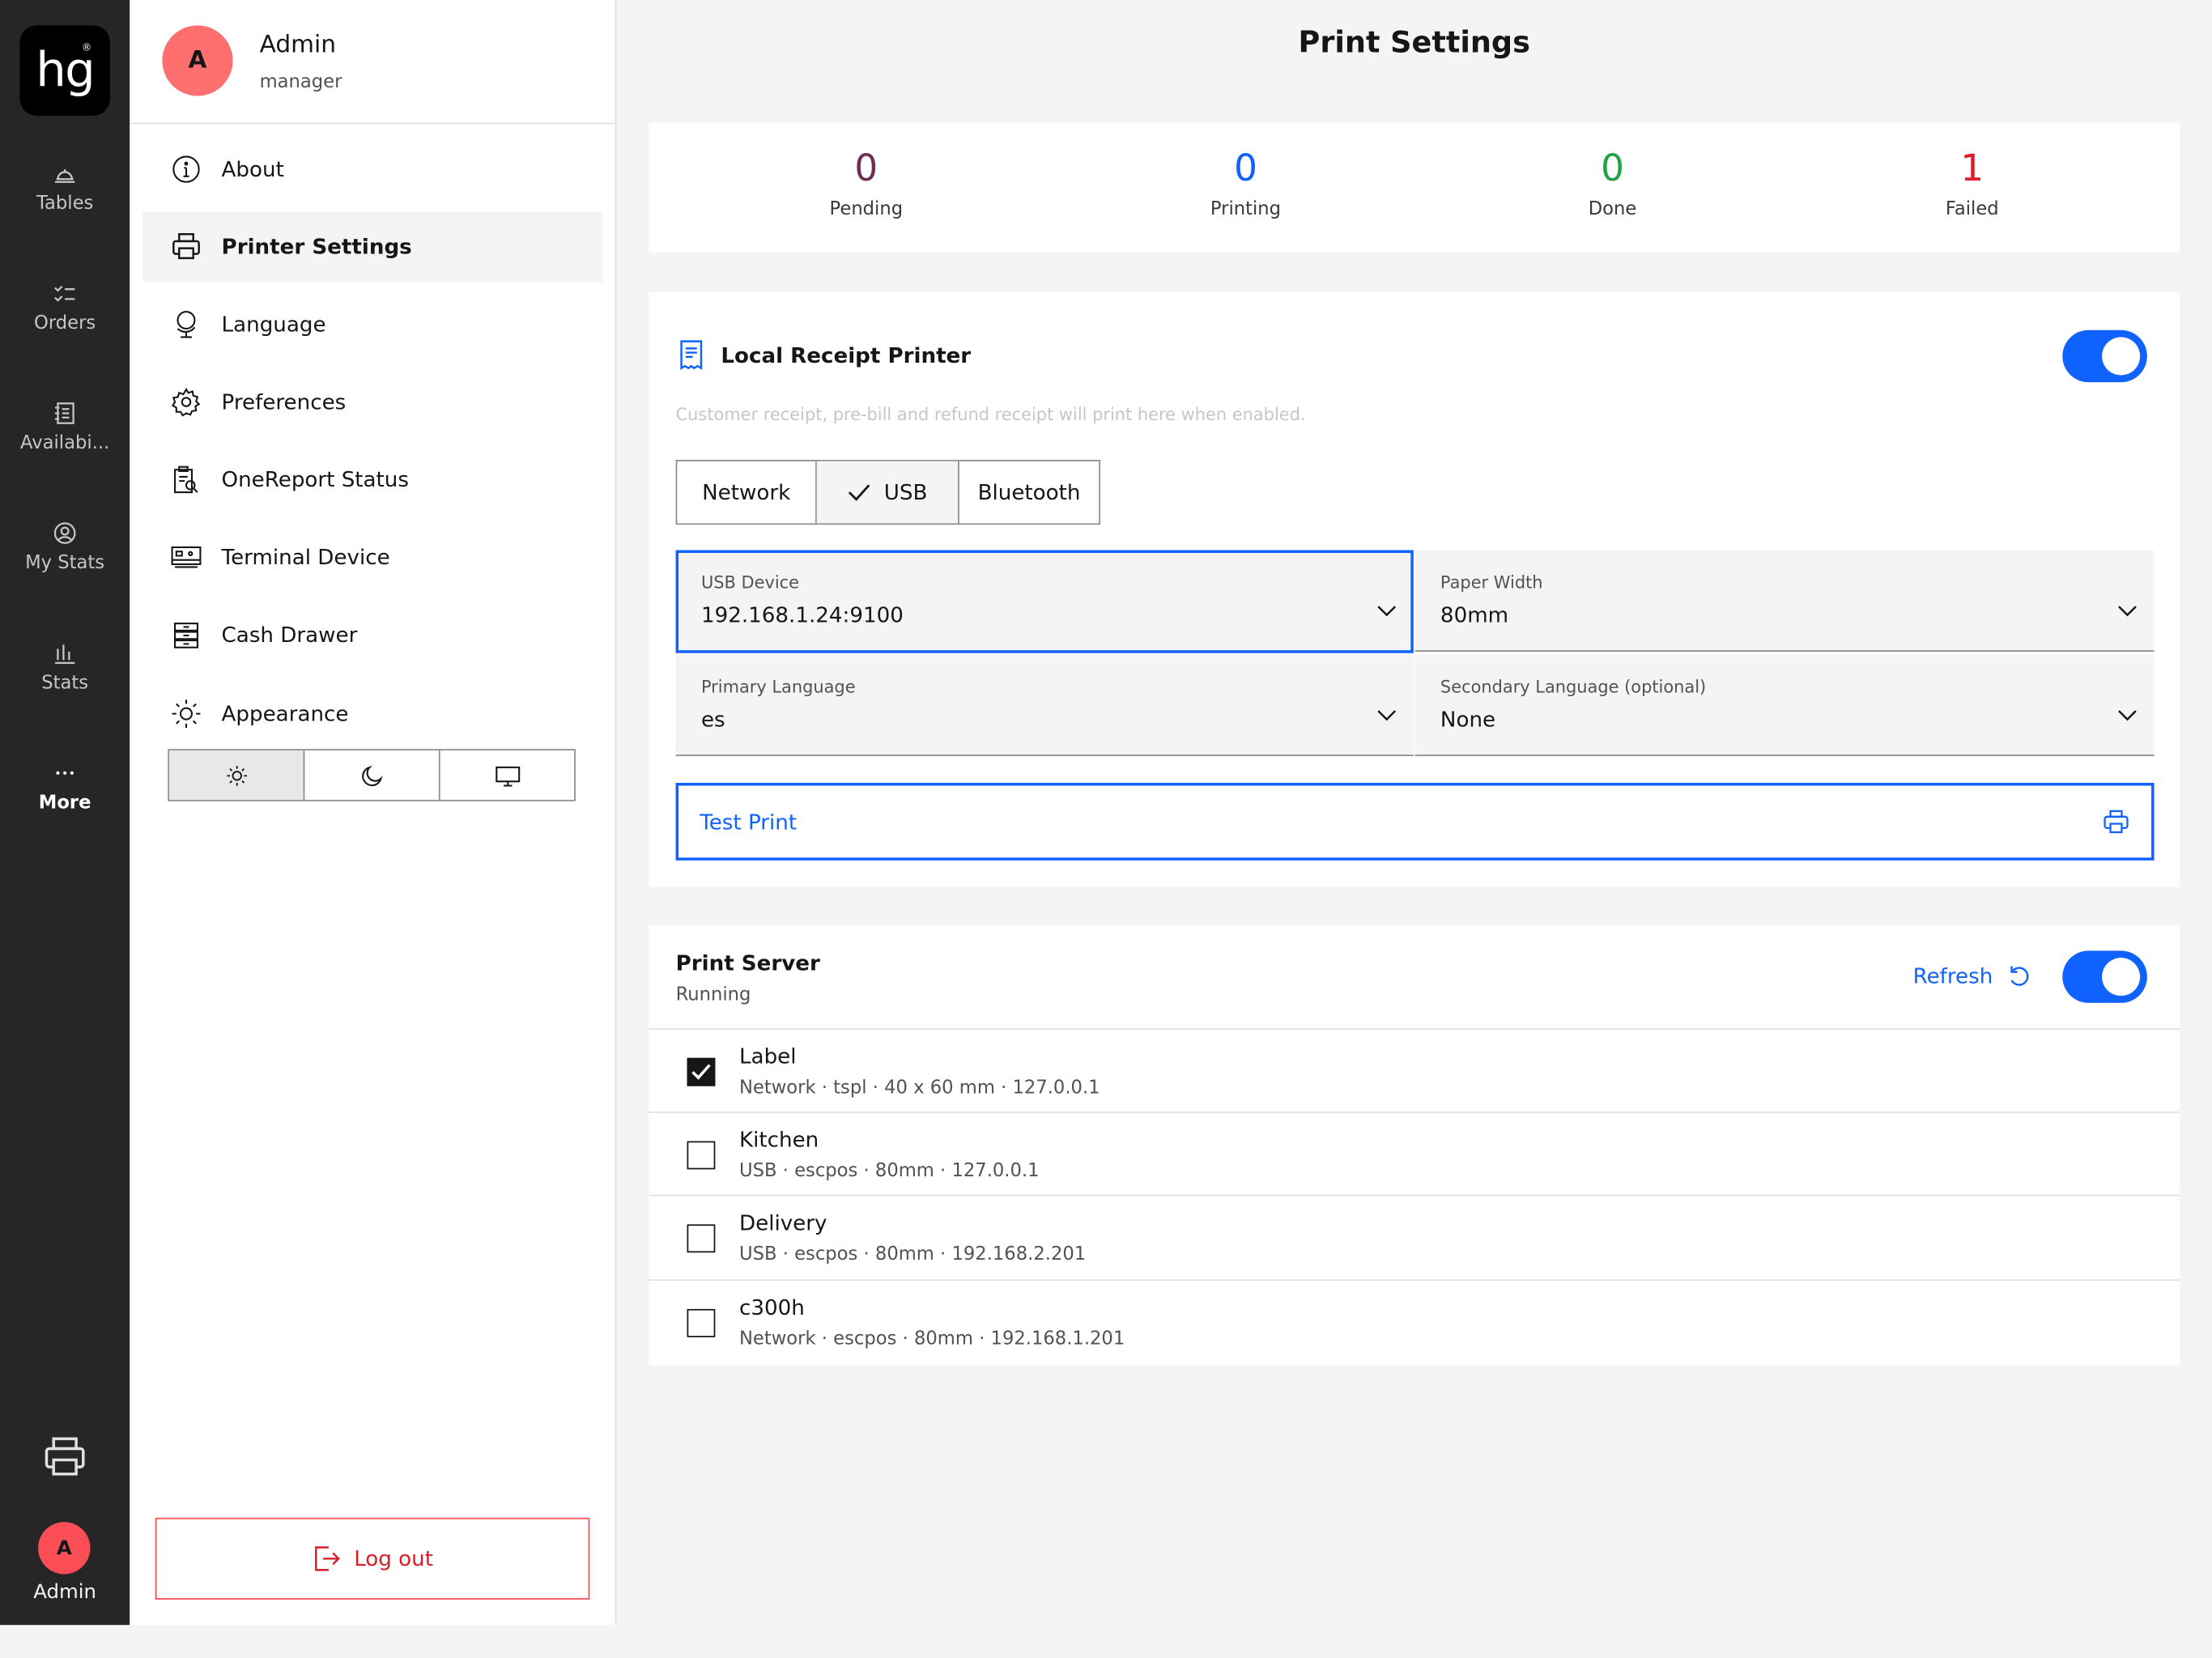 This screenshot has height=1658, width=2212. What do you see at coordinates (289, 635) in the screenshot?
I see `menu-item-label: Cash Drawer` at bounding box center [289, 635].